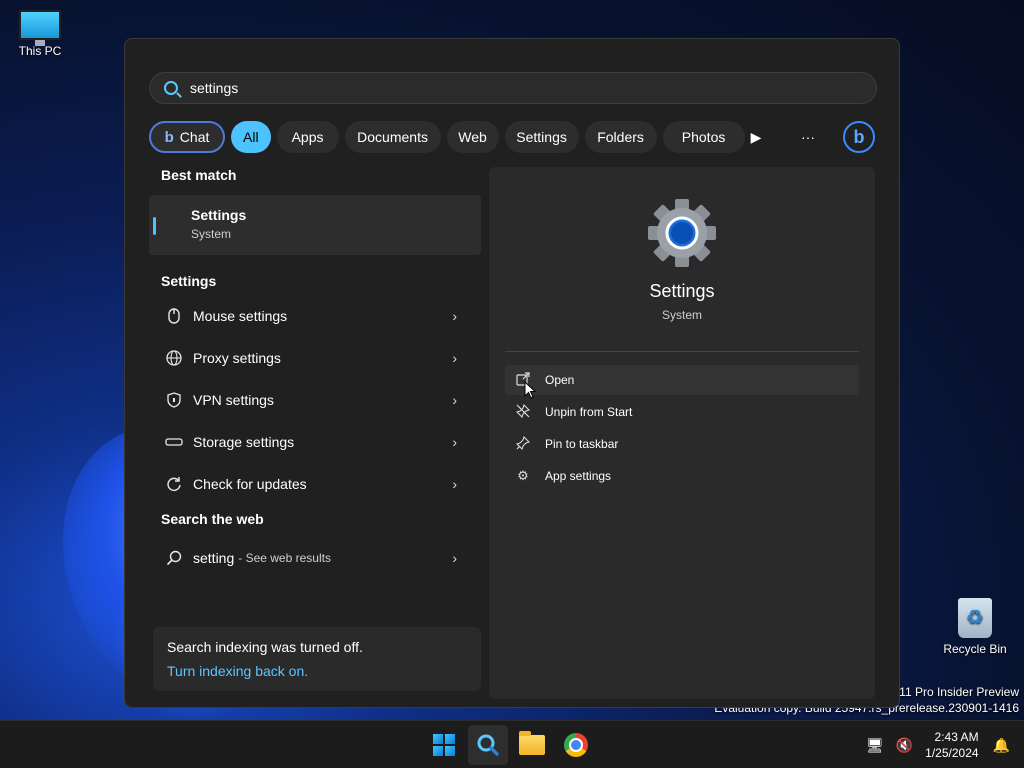  I want to click on web-query: setting, so click(214, 558).